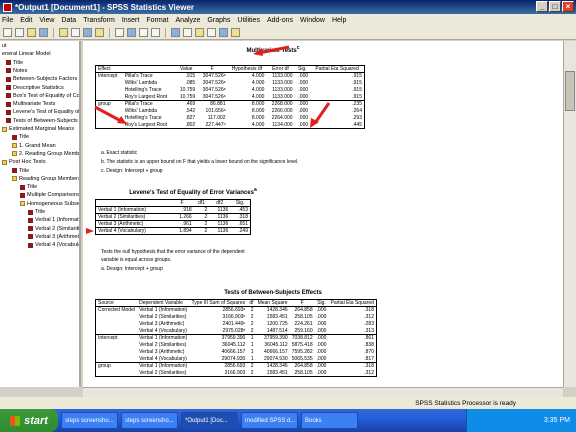 This screenshot has width=576, height=432. Describe the element at coordinates (68, 20) in the screenshot. I see `menu-data: Data` at that location.